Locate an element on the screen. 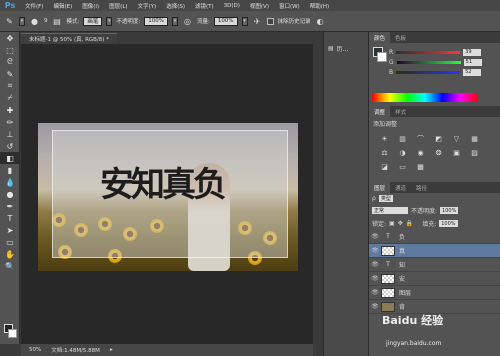 Image resolution: width=500 pixels, height=356 pixels. menu-3d: 3D(D) is located at coordinates (232, 6).